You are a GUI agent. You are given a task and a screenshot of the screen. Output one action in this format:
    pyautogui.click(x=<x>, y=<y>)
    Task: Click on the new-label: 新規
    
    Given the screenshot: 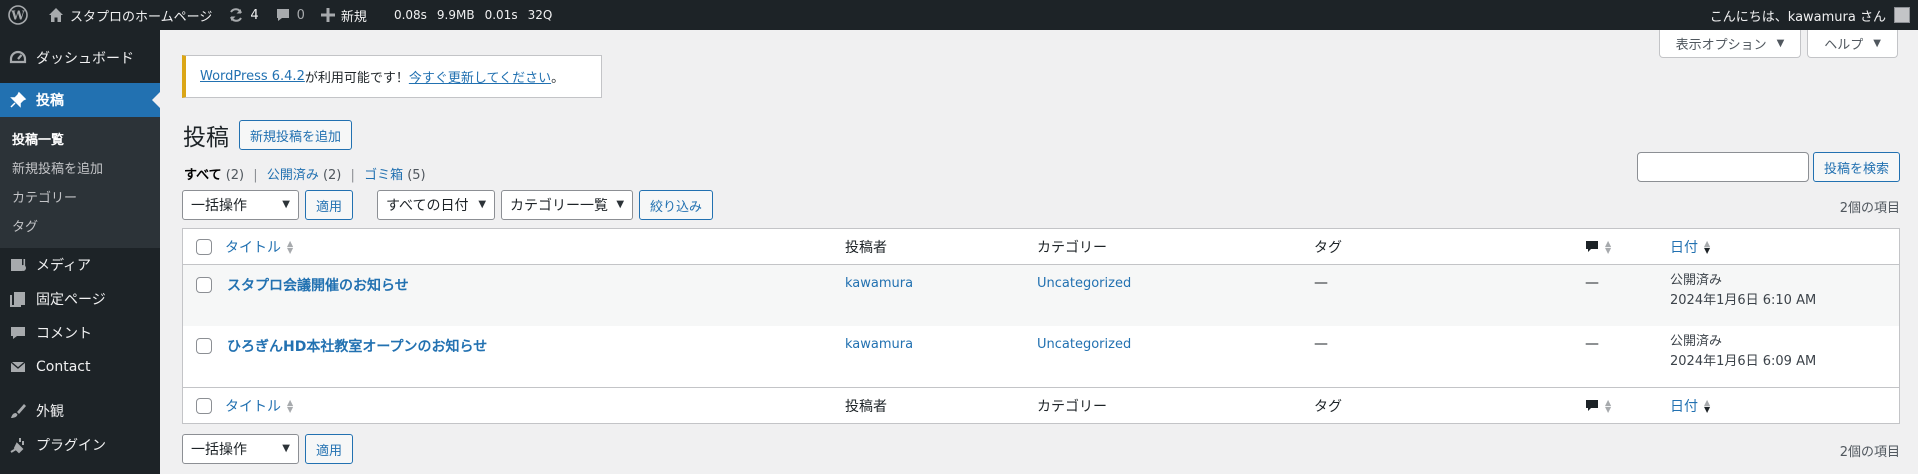 What is the action you would take?
    pyautogui.click(x=353, y=17)
    